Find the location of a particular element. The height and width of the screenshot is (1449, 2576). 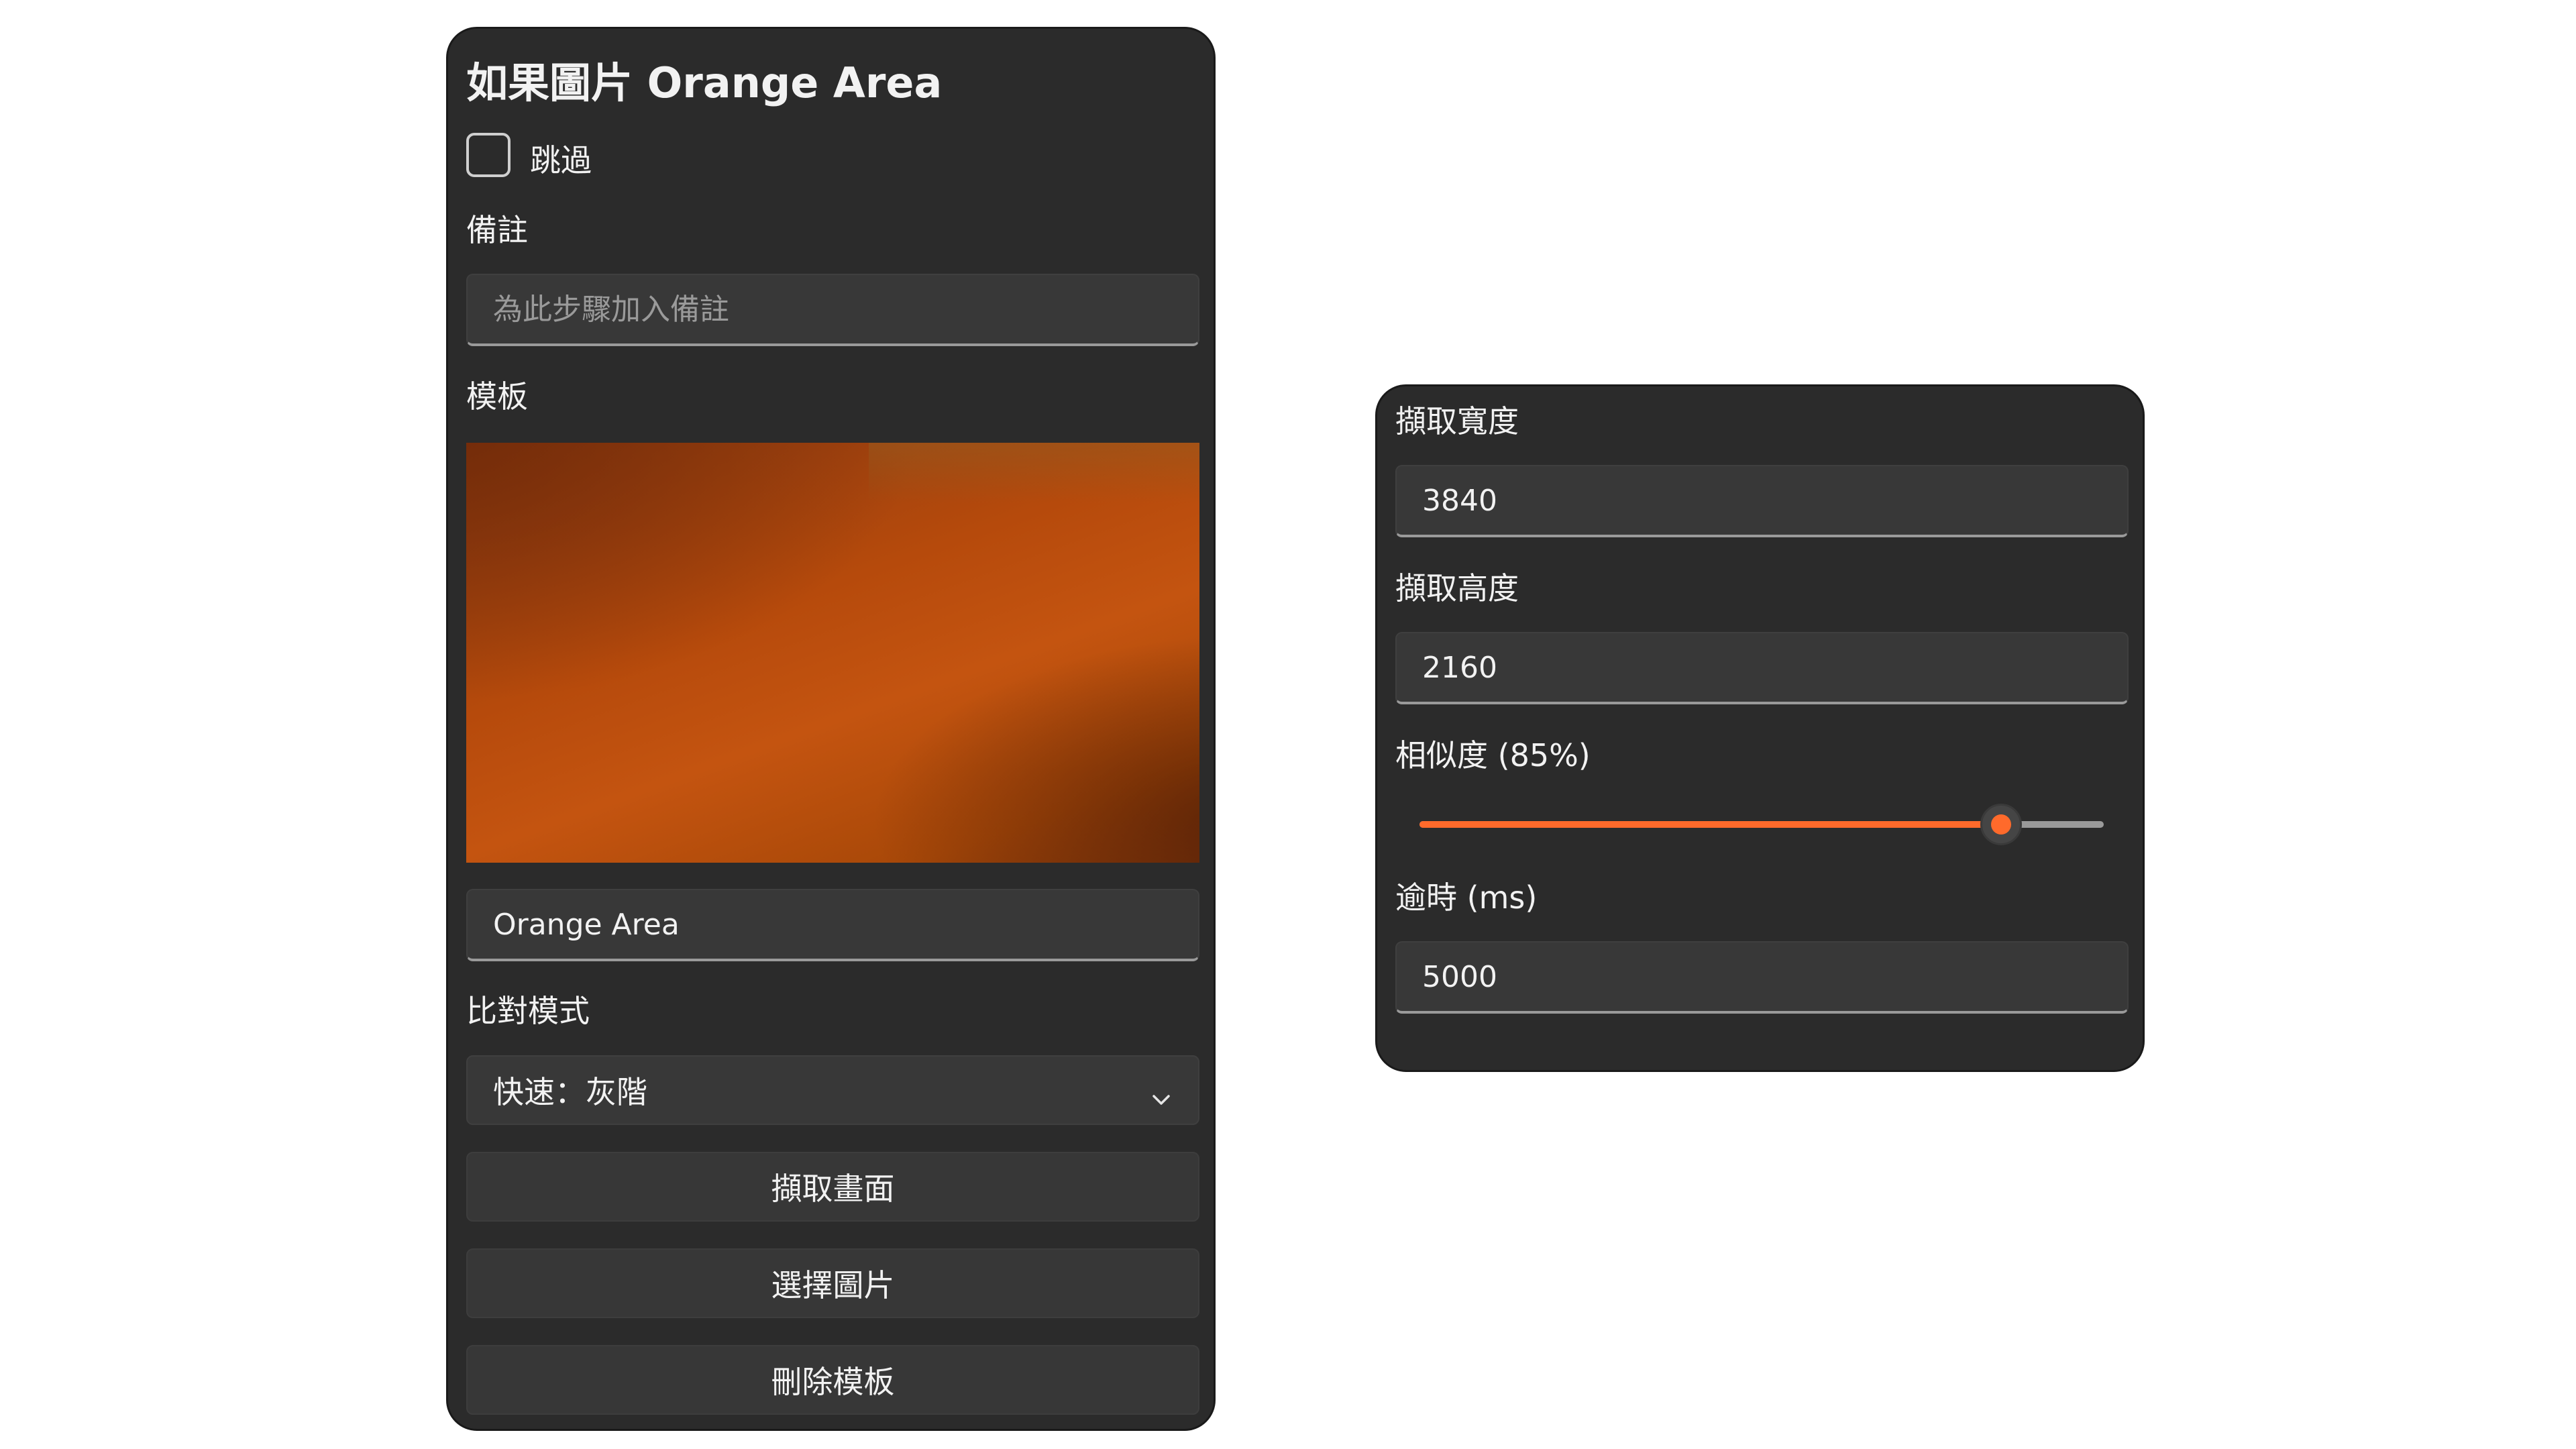

timeout-label: 逾時 (ms) is located at coordinates (1466, 897).